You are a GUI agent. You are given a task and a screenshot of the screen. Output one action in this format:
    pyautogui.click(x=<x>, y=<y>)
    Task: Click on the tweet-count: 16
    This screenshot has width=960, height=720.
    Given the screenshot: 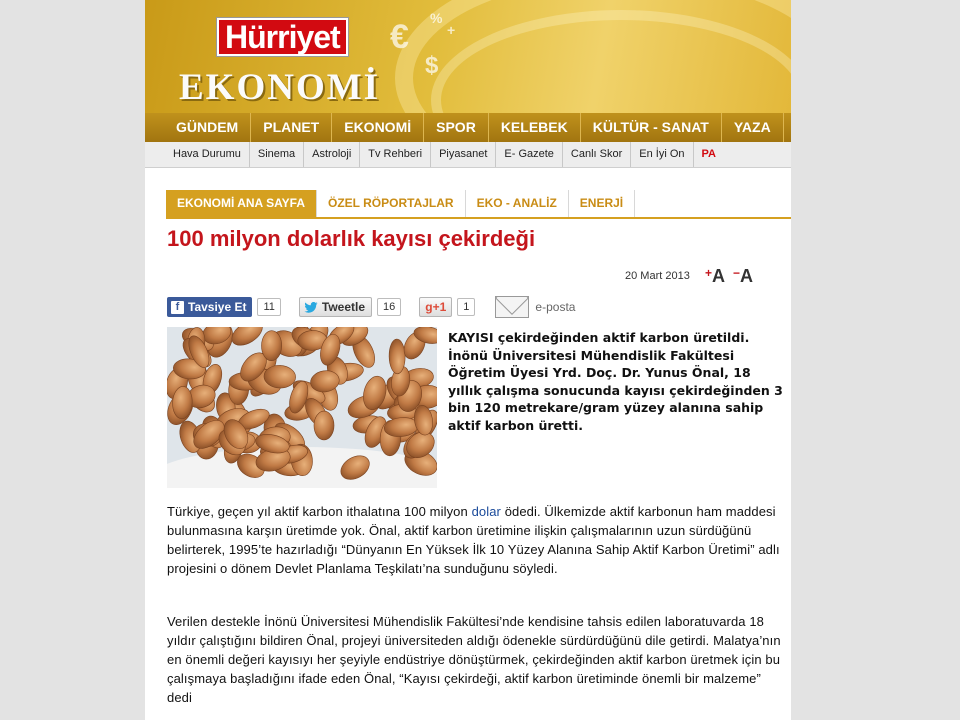 What is the action you would take?
    pyautogui.click(x=389, y=307)
    